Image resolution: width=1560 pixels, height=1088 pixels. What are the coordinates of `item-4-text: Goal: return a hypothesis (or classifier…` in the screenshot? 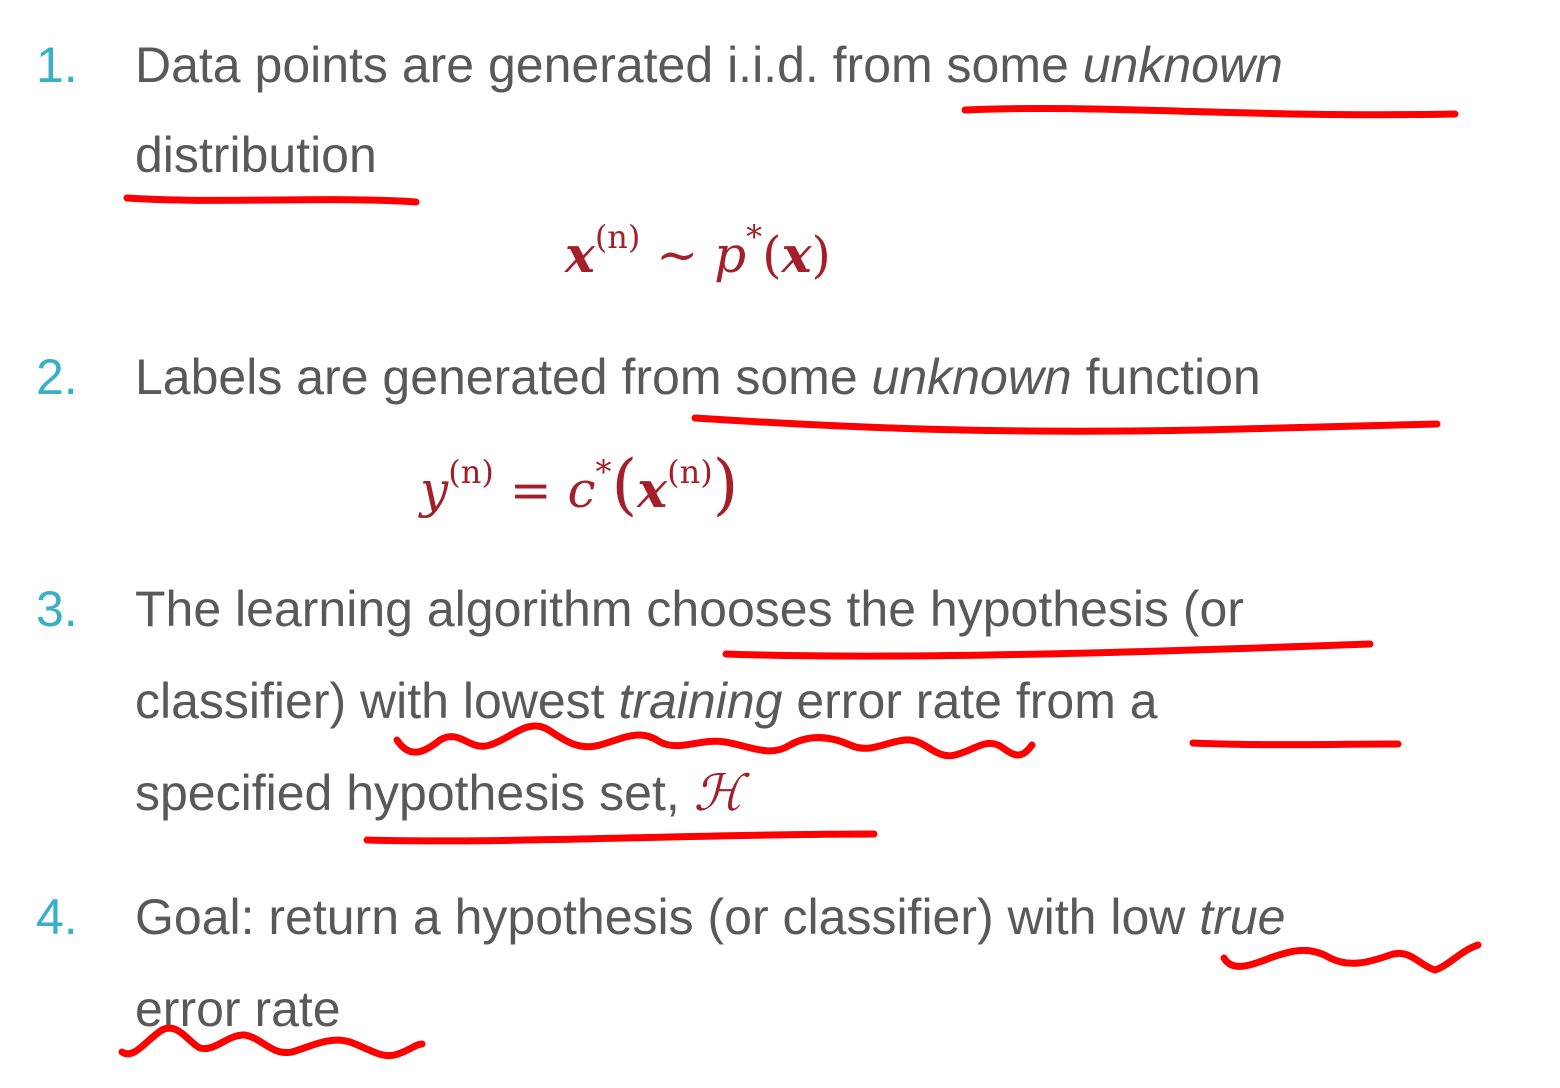 It's located at (667, 917).